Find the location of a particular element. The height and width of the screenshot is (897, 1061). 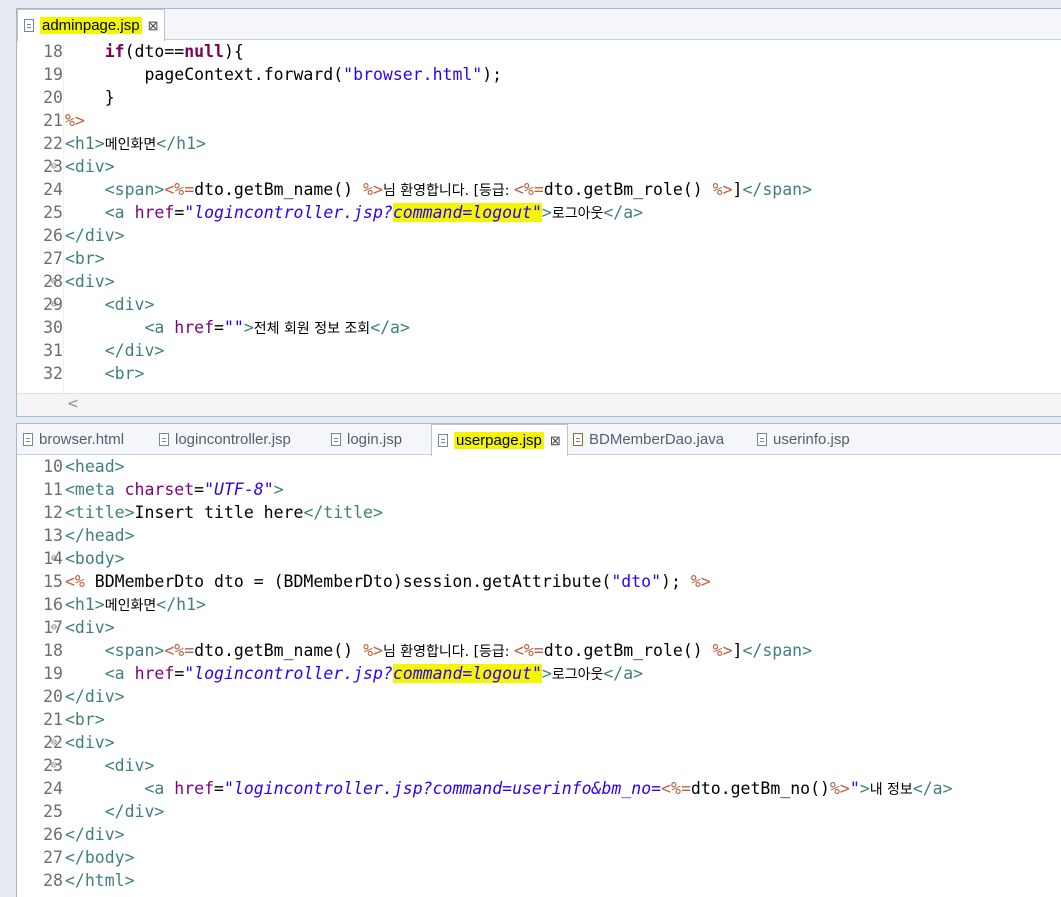

tab-userpage-jsp: userpage.jsp ⊠ is located at coordinates (499, 440).